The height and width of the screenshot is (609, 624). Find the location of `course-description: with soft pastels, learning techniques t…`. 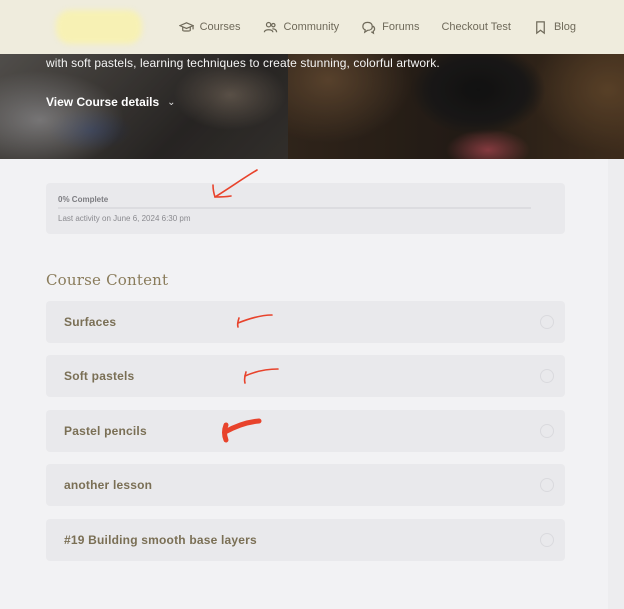

course-description: with soft pastels, learning techniques t… is located at coordinates (243, 63).